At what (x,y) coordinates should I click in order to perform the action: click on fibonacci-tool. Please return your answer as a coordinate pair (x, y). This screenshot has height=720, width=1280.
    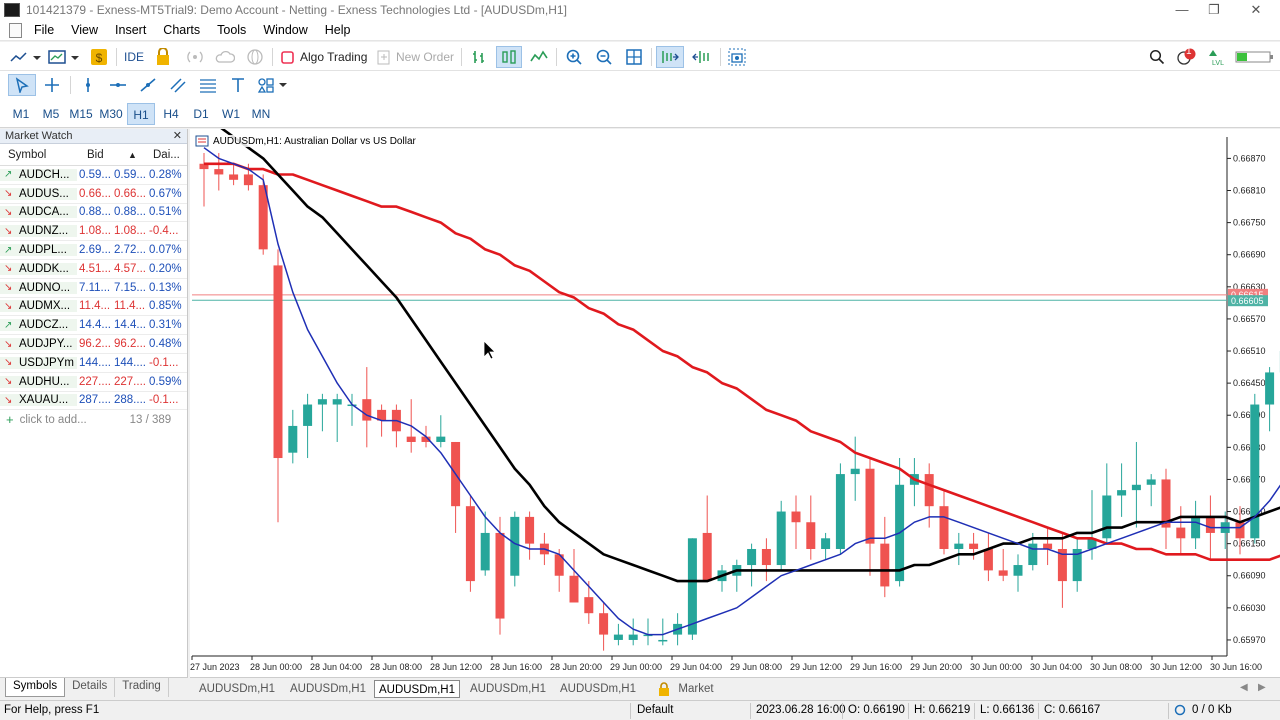
    Looking at the image, I should click on (208, 85).